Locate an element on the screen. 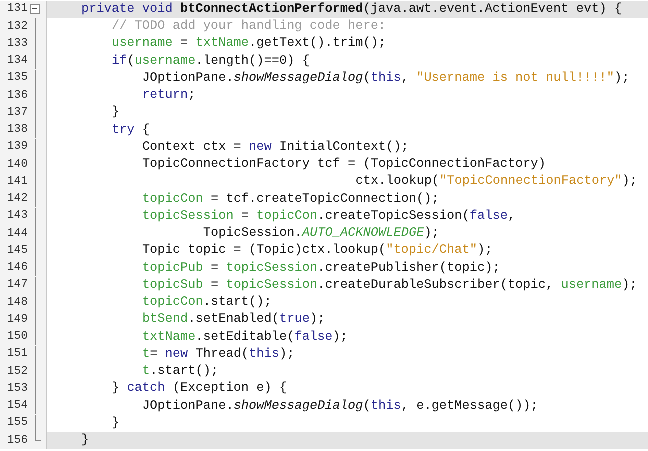 Image resolution: width=648 pixels, height=451 pixels. fold-end-icon is located at coordinates (37, 436).